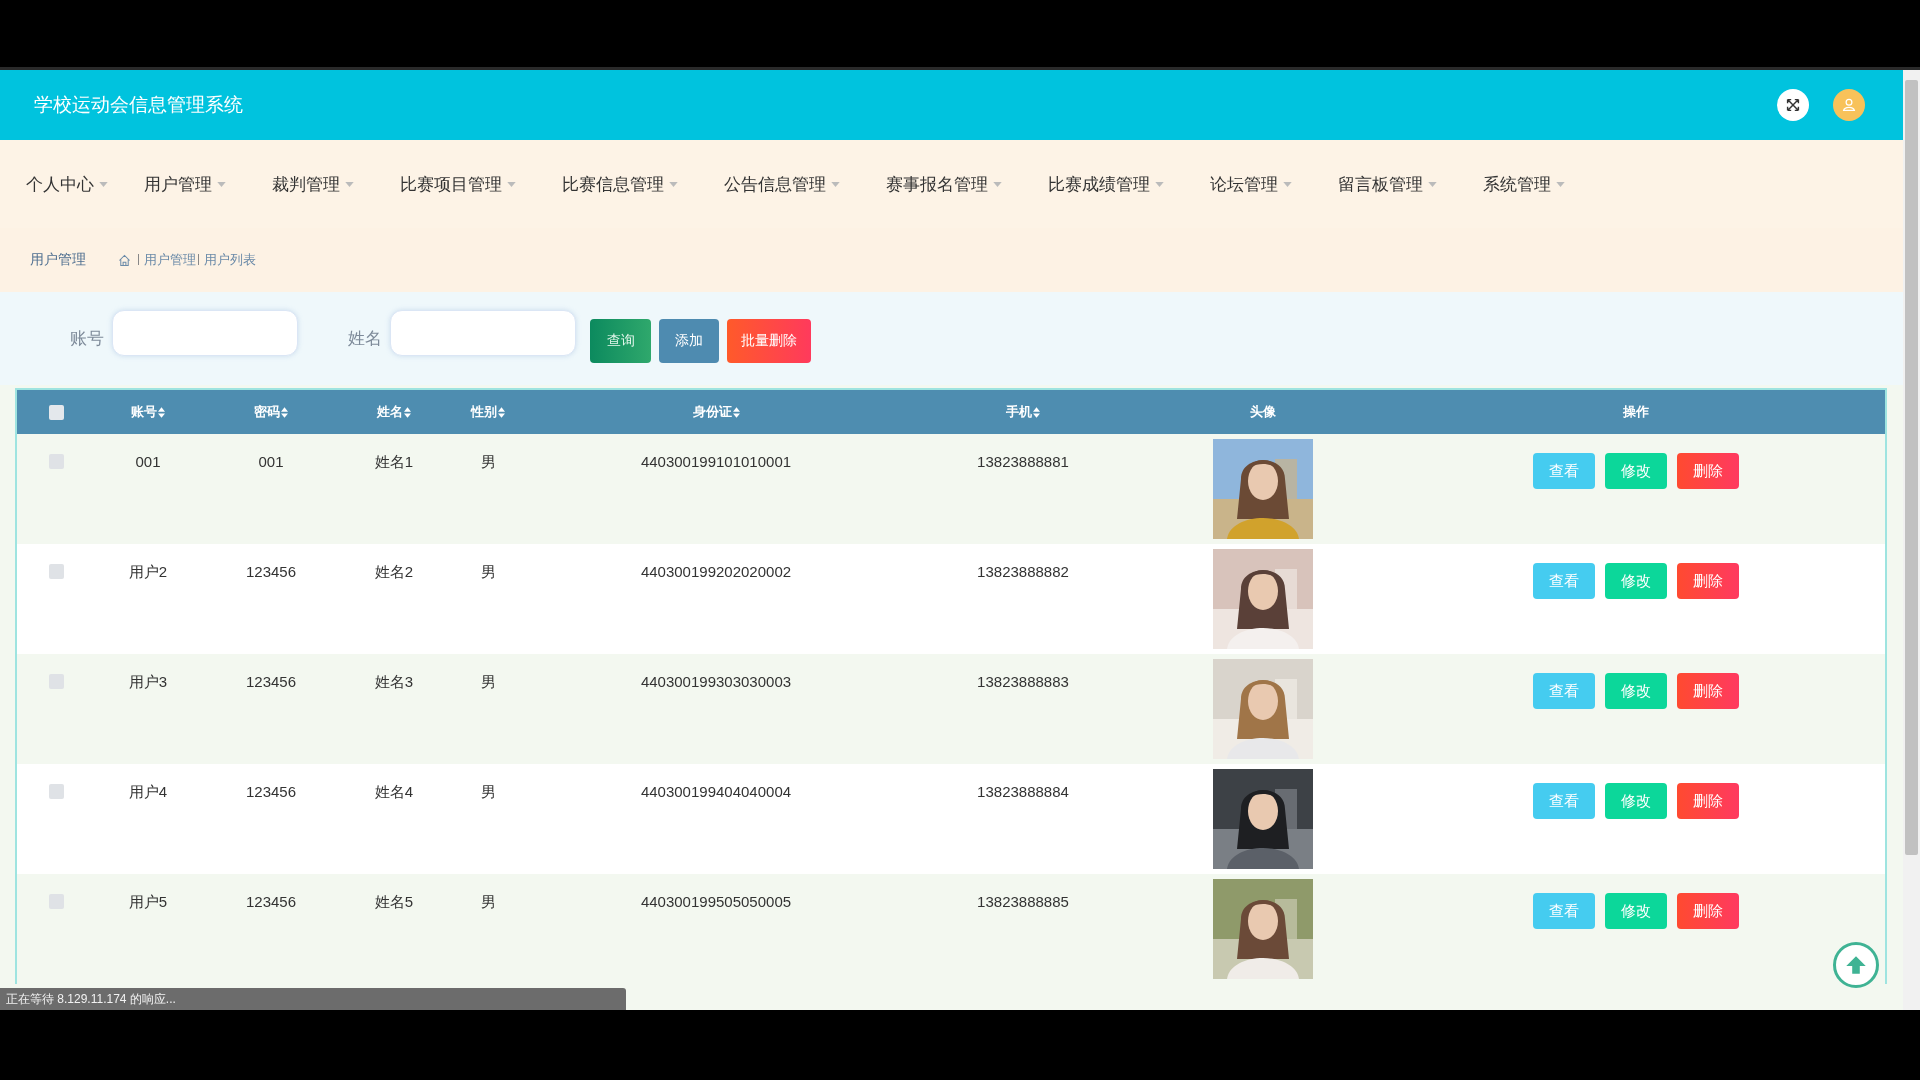  I want to click on table-cell: 13823888884, so click(1023, 791).